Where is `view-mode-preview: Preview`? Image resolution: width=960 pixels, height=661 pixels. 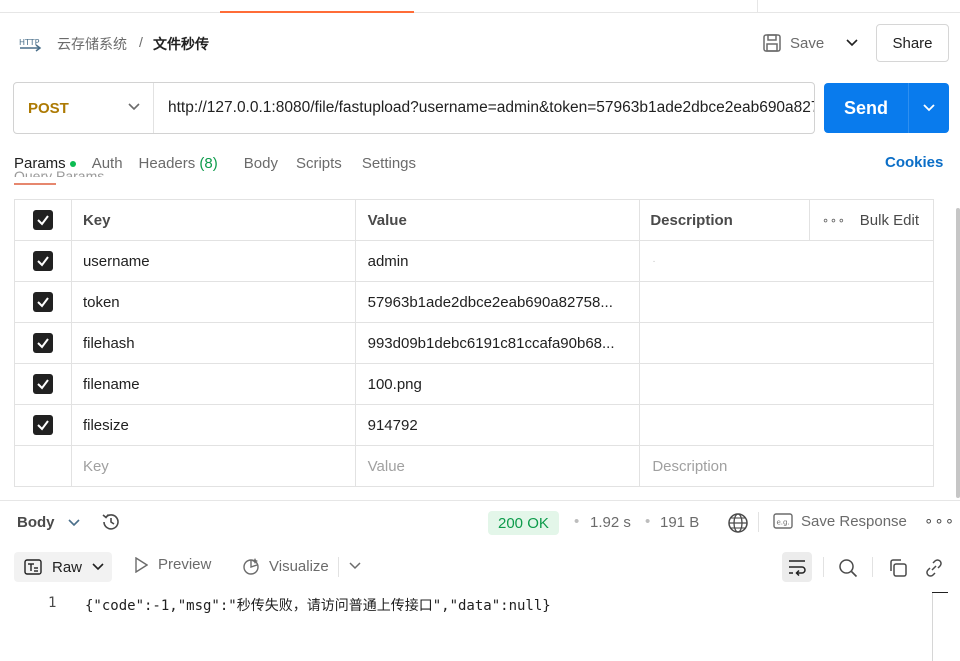
view-mode-preview: Preview is located at coordinates (172, 564).